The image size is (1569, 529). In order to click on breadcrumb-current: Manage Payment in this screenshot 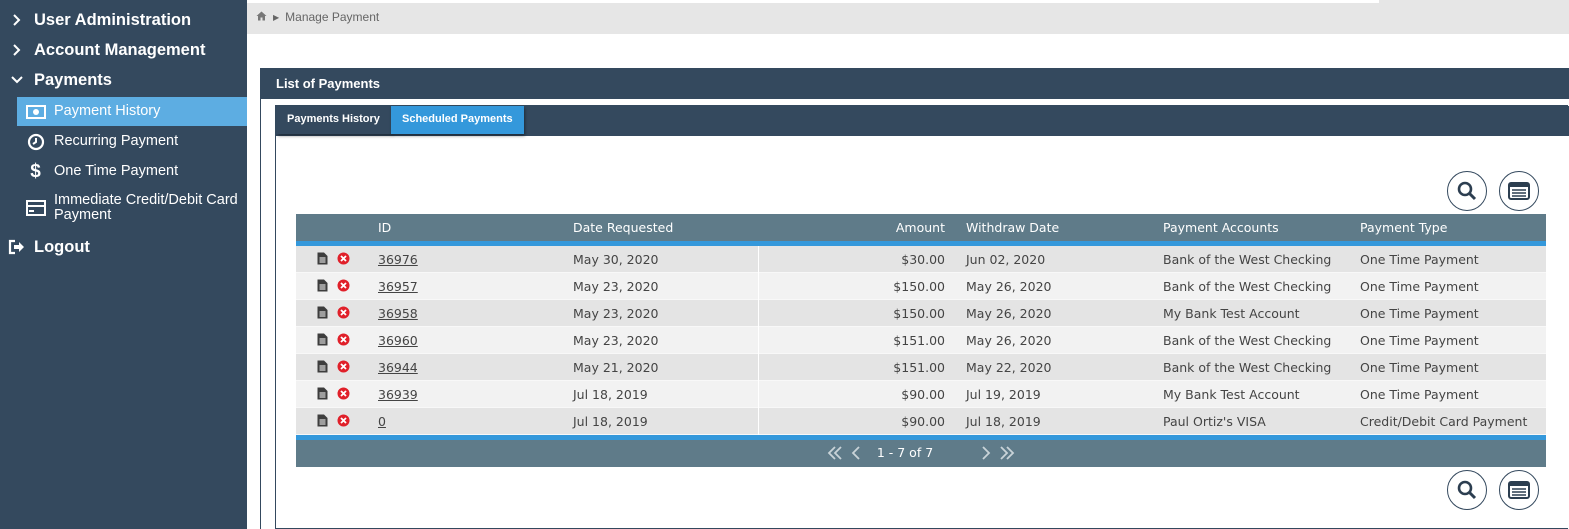, I will do `click(332, 17)`.